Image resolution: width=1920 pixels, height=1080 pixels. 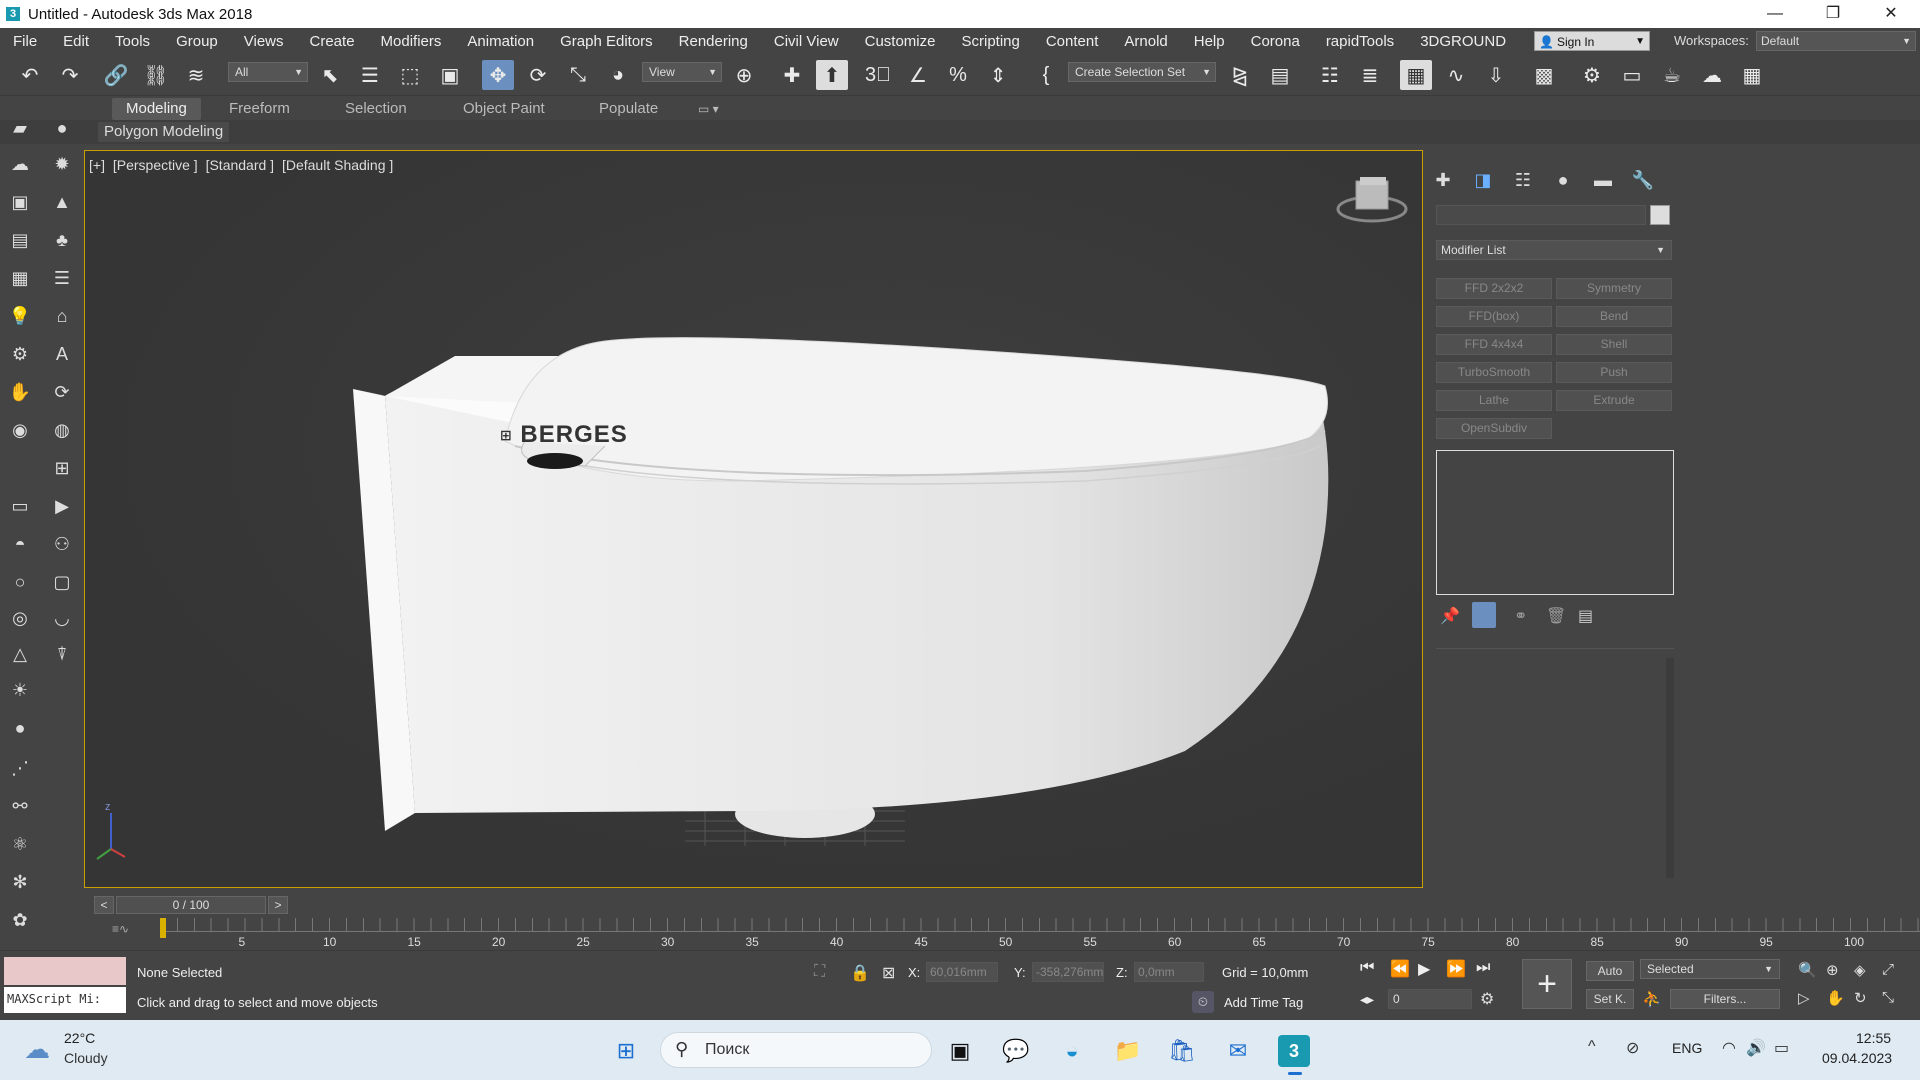 I want to click on render-setup-icon: ⚙, so click(x=1592, y=75).